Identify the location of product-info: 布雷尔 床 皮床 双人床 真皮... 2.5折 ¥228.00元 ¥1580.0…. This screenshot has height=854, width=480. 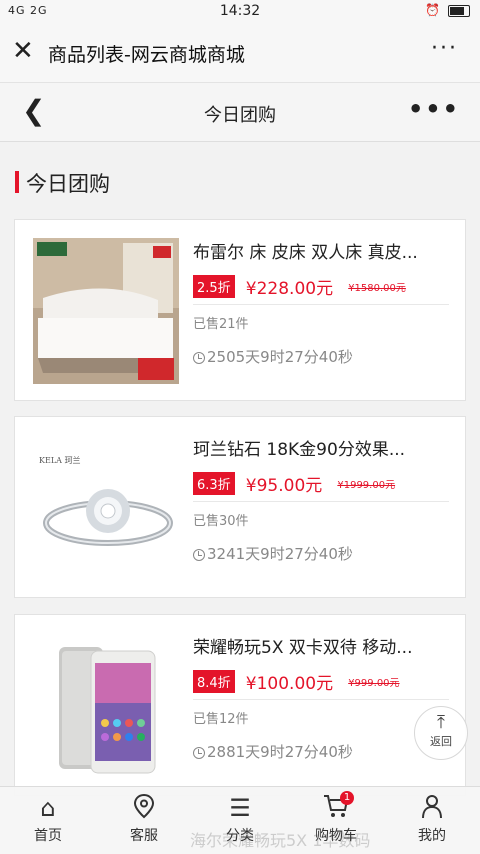
(321, 302).